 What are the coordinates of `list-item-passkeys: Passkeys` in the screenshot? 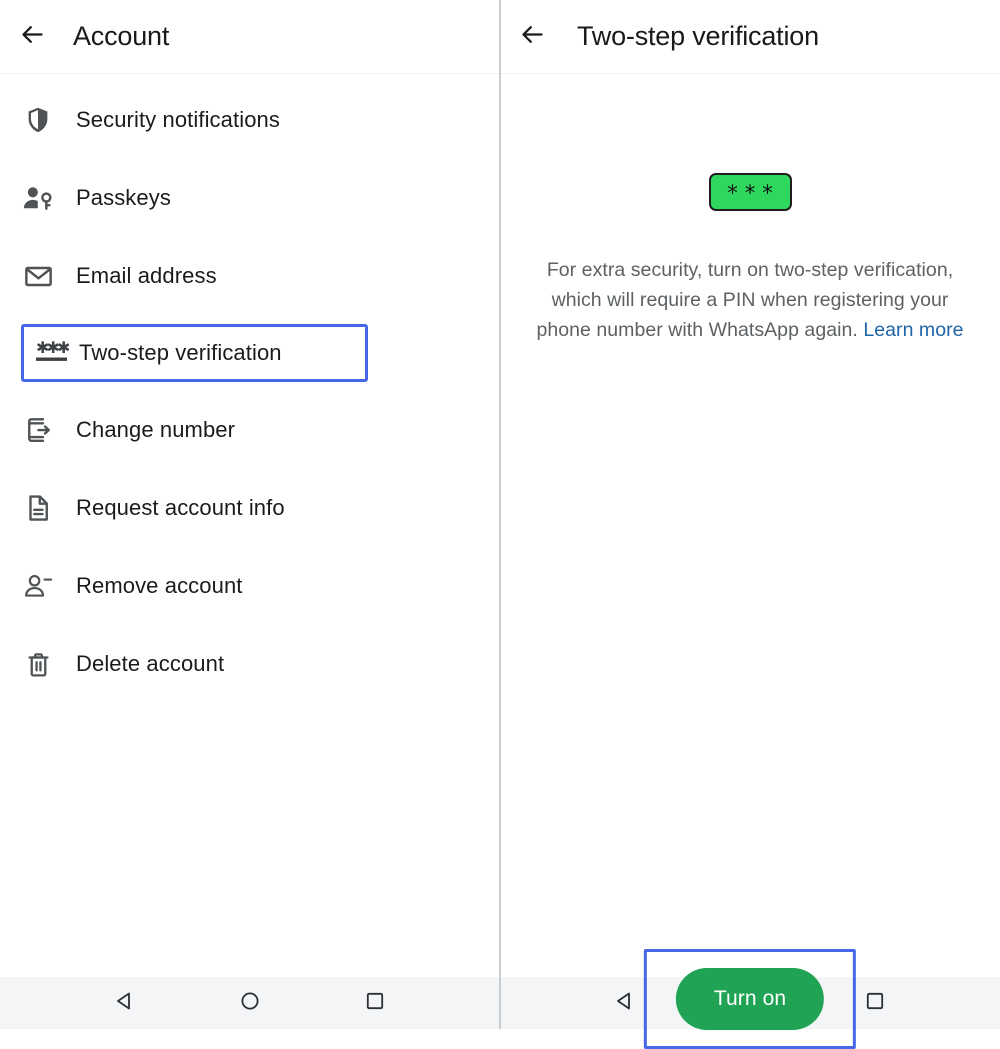 It's located at (250, 198).